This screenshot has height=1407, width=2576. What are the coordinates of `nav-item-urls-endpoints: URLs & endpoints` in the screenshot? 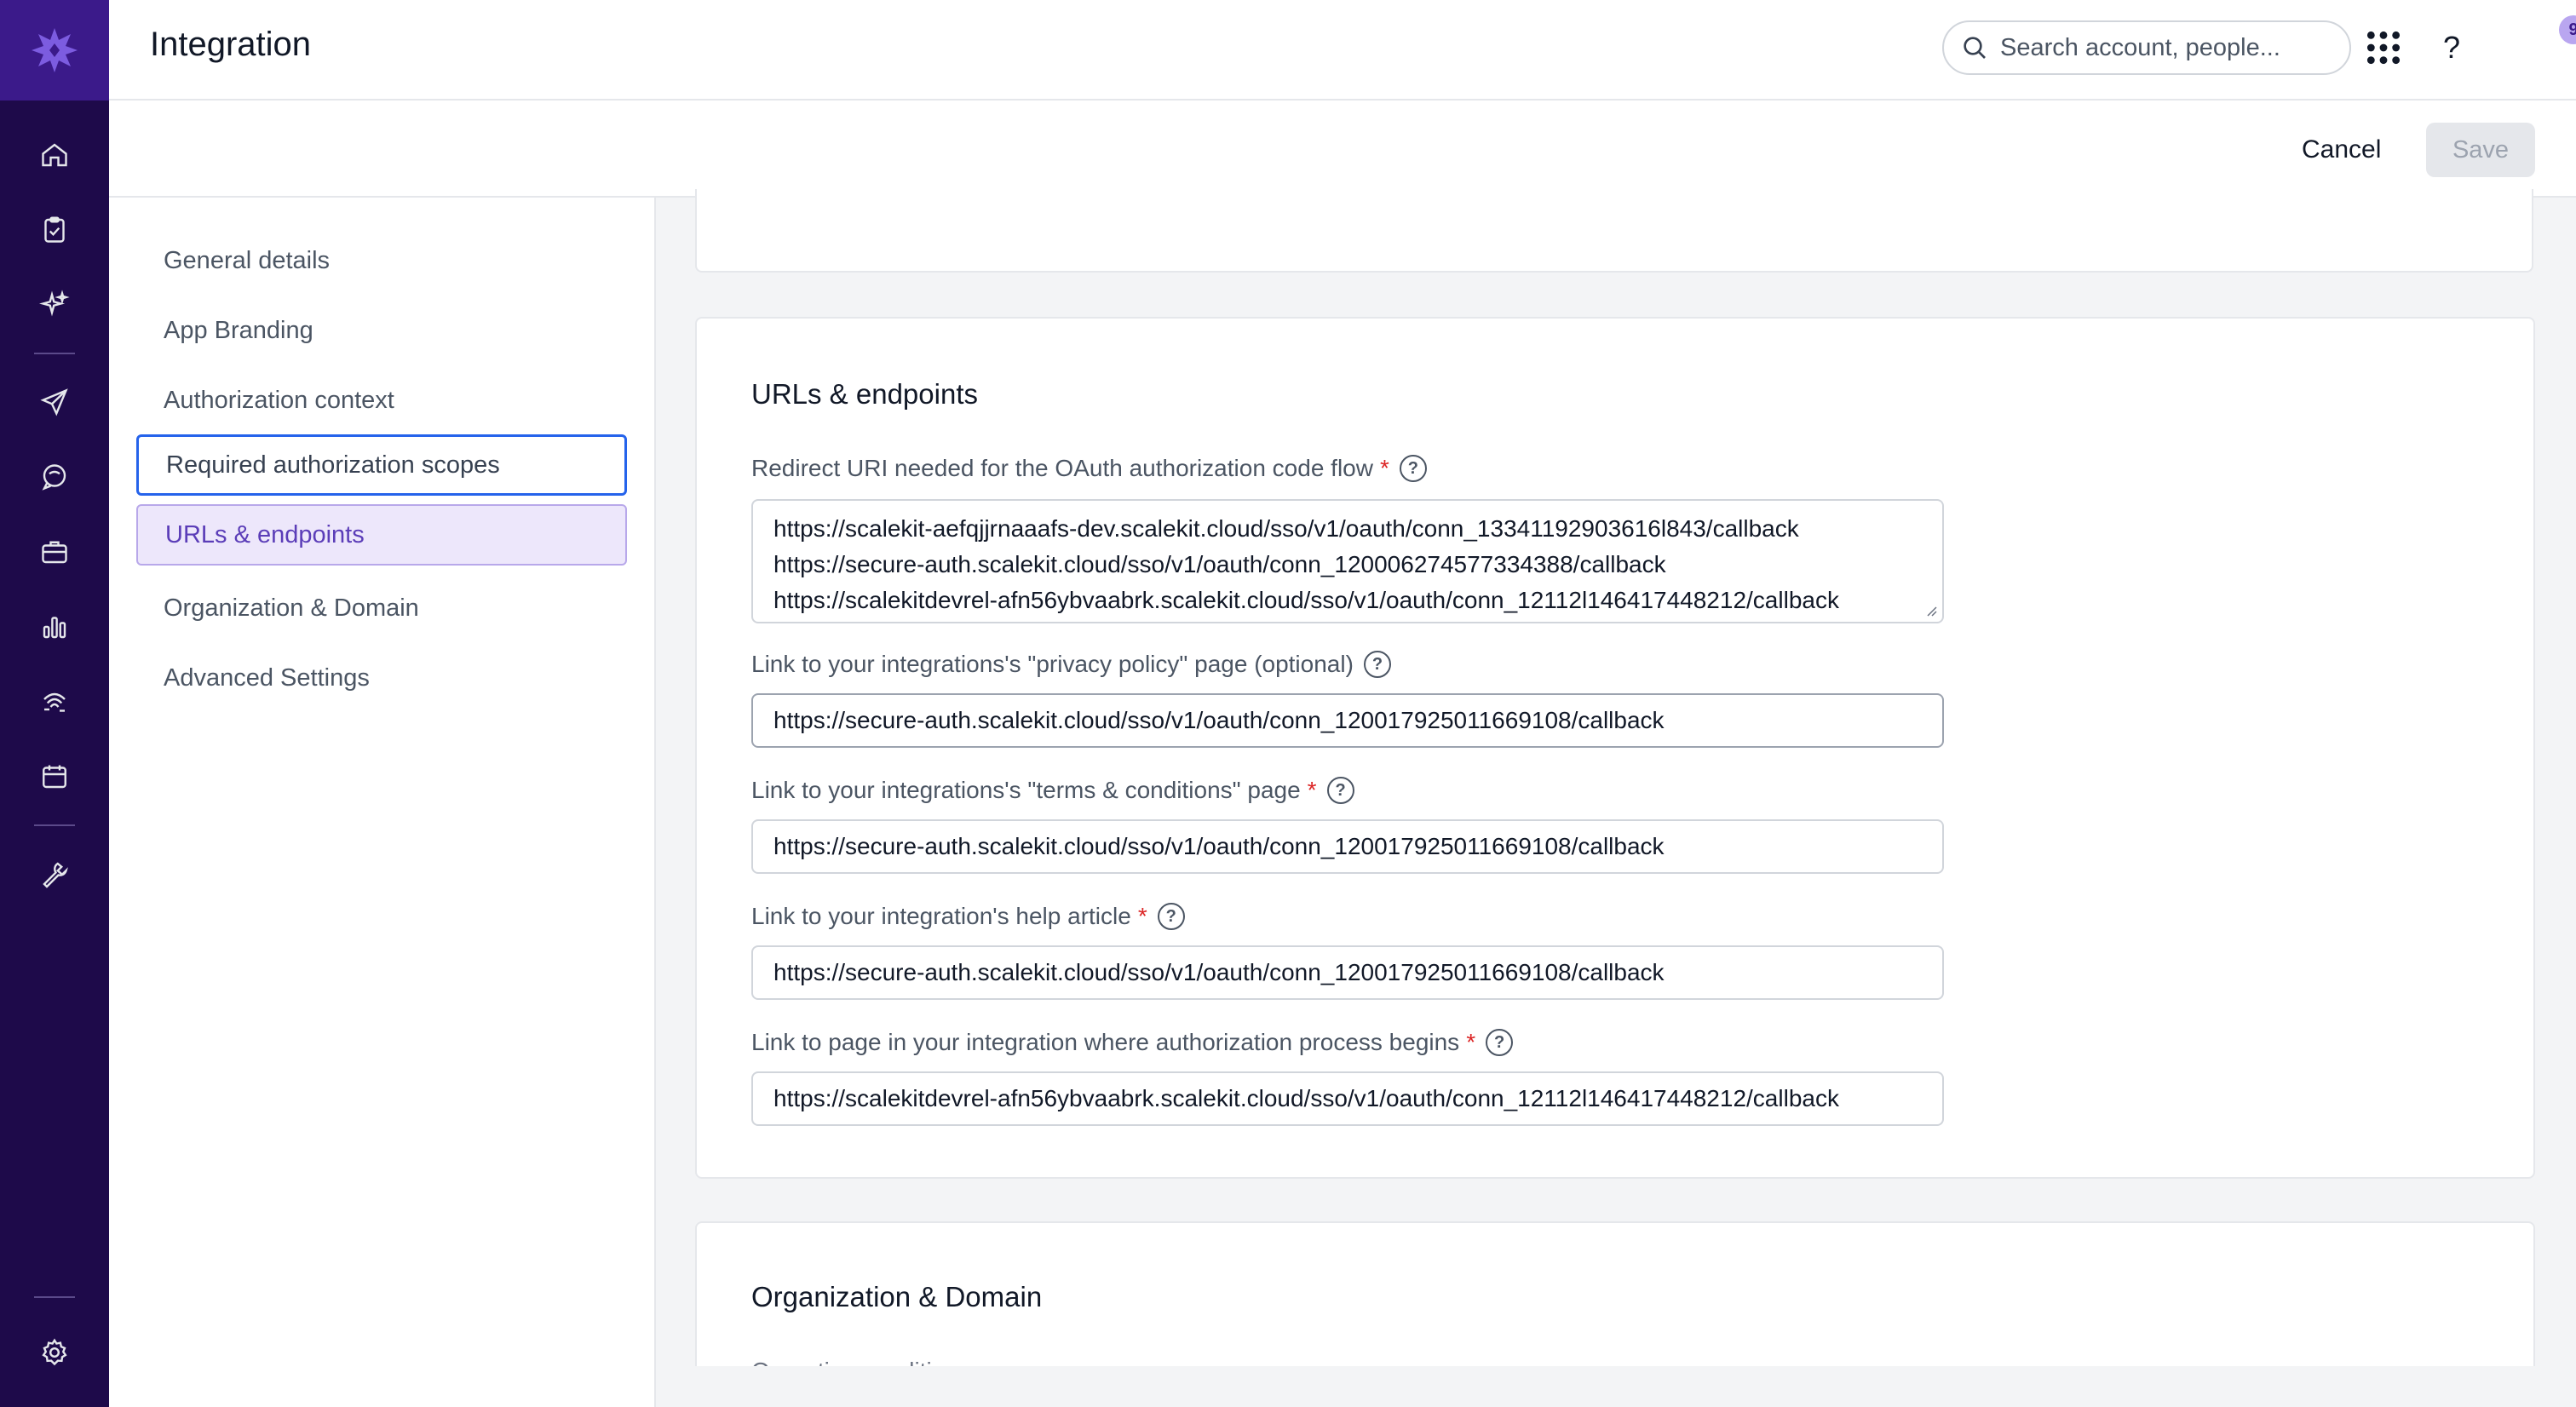 It's located at (382, 535).